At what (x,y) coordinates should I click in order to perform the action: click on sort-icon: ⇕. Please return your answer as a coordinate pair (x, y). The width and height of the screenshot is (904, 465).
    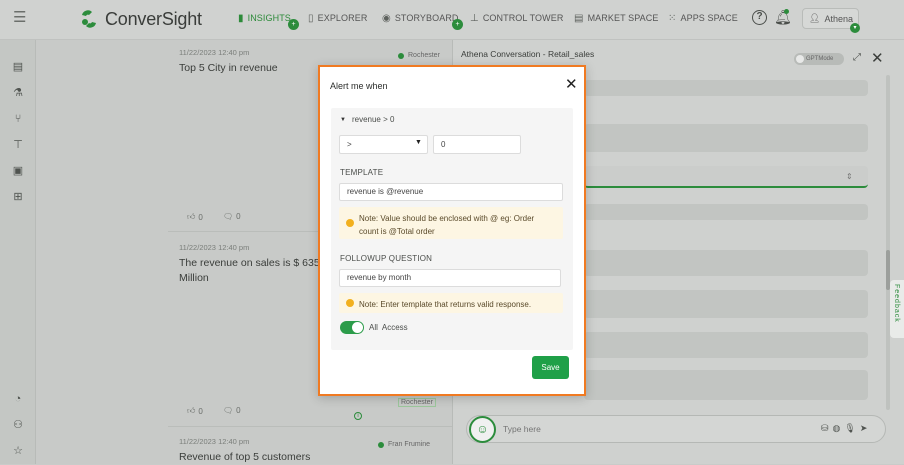
    Looking at the image, I should click on (849, 176).